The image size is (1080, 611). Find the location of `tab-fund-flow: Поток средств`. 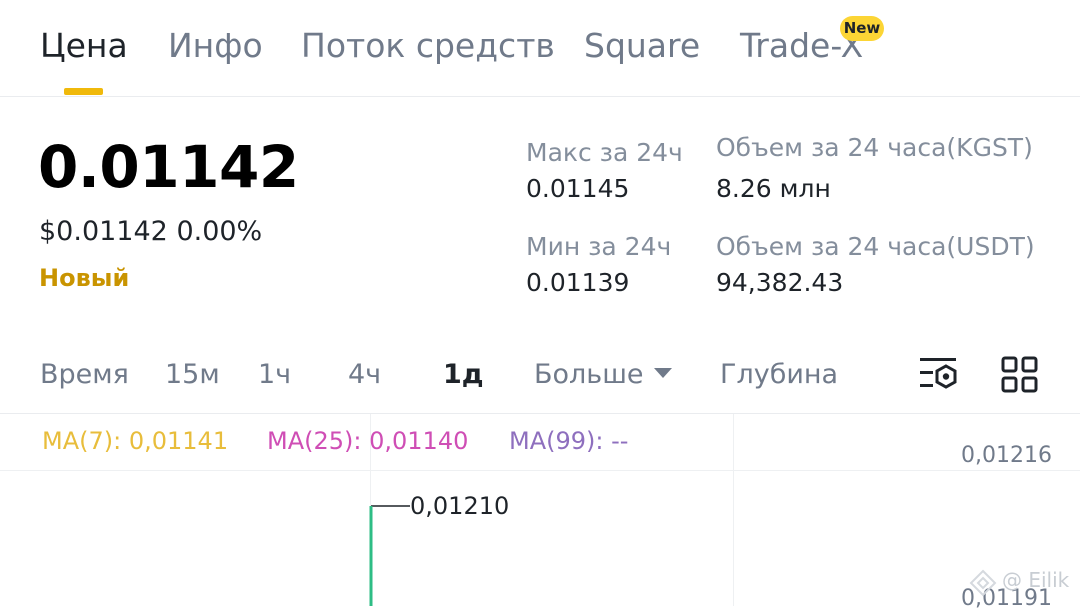

tab-fund-flow: Поток средств is located at coordinates (428, 45).